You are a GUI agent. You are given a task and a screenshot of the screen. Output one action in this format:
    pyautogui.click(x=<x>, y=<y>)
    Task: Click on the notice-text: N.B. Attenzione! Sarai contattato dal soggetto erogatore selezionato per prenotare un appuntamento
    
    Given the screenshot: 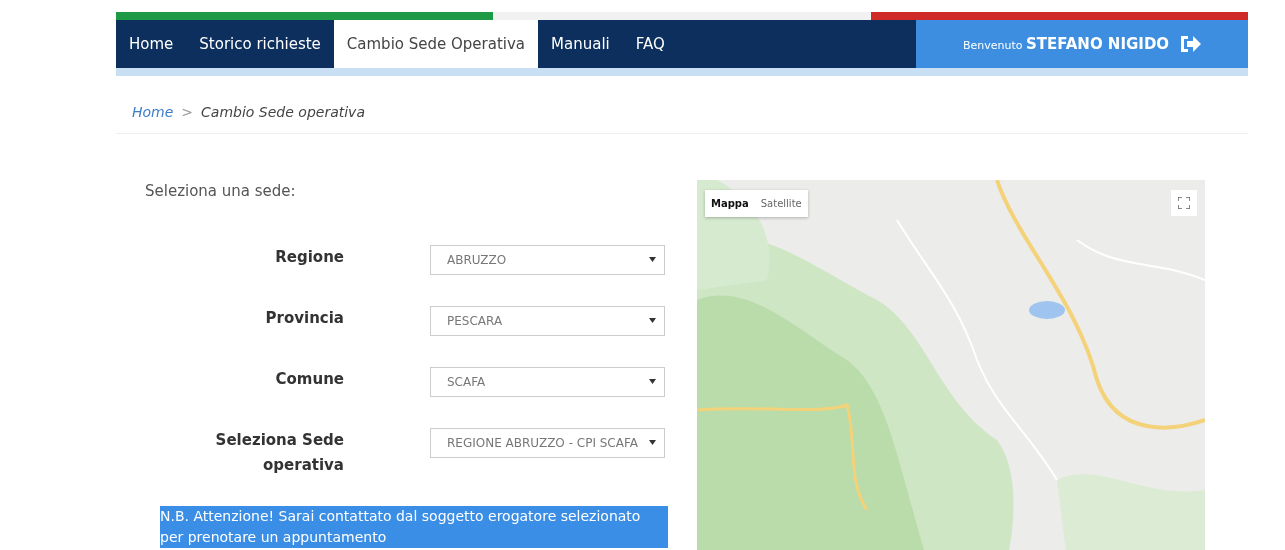 What is the action you would take?
    pyautogui.click(x=414, y=526)
    